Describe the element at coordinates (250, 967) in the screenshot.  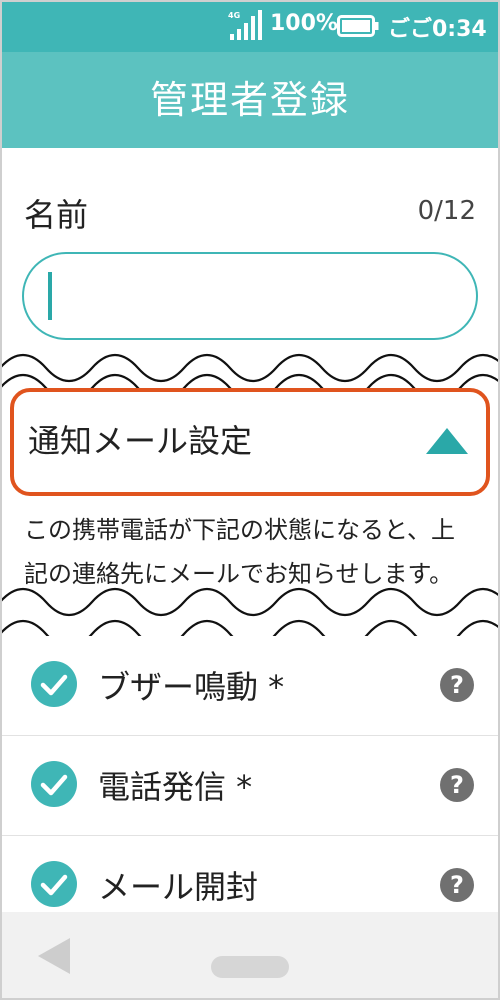
I see `home-button` at that location.